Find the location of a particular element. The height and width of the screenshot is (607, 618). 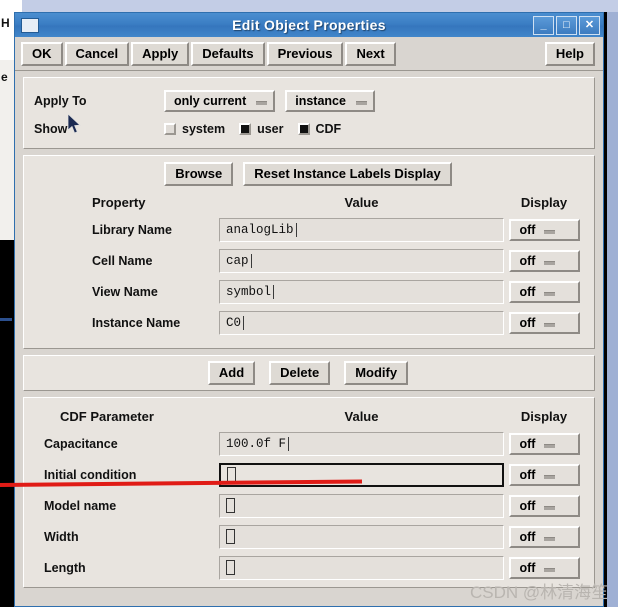

table-row: Library Name analogLib off is located at coordinates (309, 229).